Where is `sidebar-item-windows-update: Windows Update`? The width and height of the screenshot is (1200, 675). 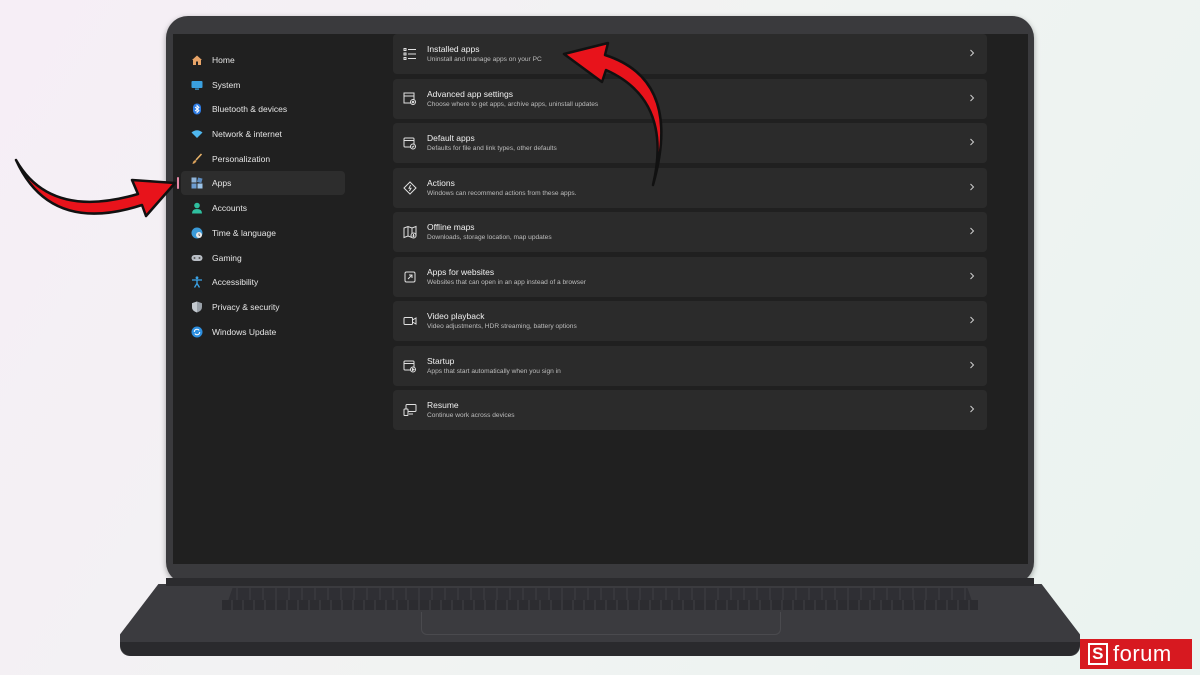
sidebar-item-windows-update: Windows Update is located at coordinates (263, 332).